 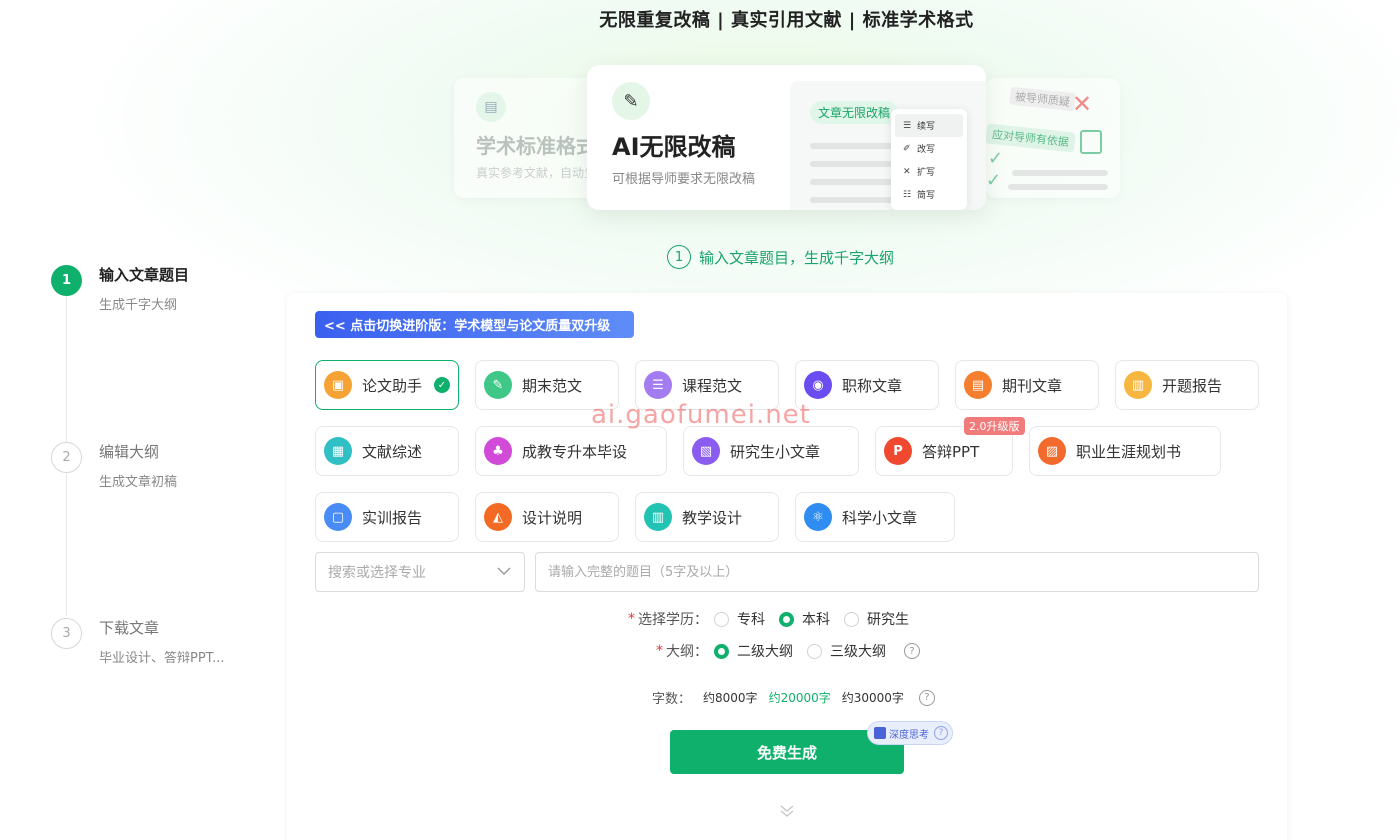 What do you see at coordinates (491, 107) in the screenshot?
I see `document-icon: ▤` at bounding box center [491, 107].